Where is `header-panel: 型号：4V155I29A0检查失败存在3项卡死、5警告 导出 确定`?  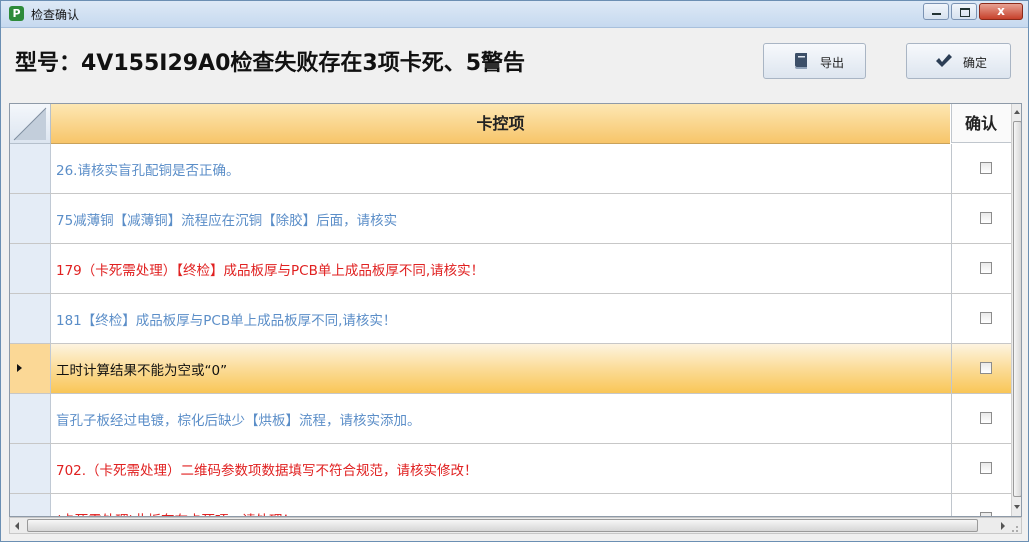 header-panel: 型号：4V155I29A0检查失败存在3项卡死、5警告 导出 确定 is located at coordinates (514, 65).